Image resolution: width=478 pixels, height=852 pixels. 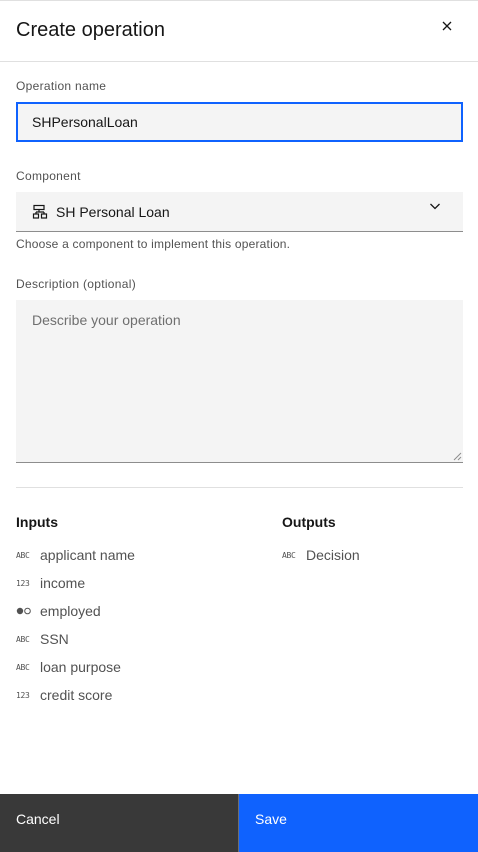 I want to click on outputs-title: Outputs, so click(x=309, y=522).